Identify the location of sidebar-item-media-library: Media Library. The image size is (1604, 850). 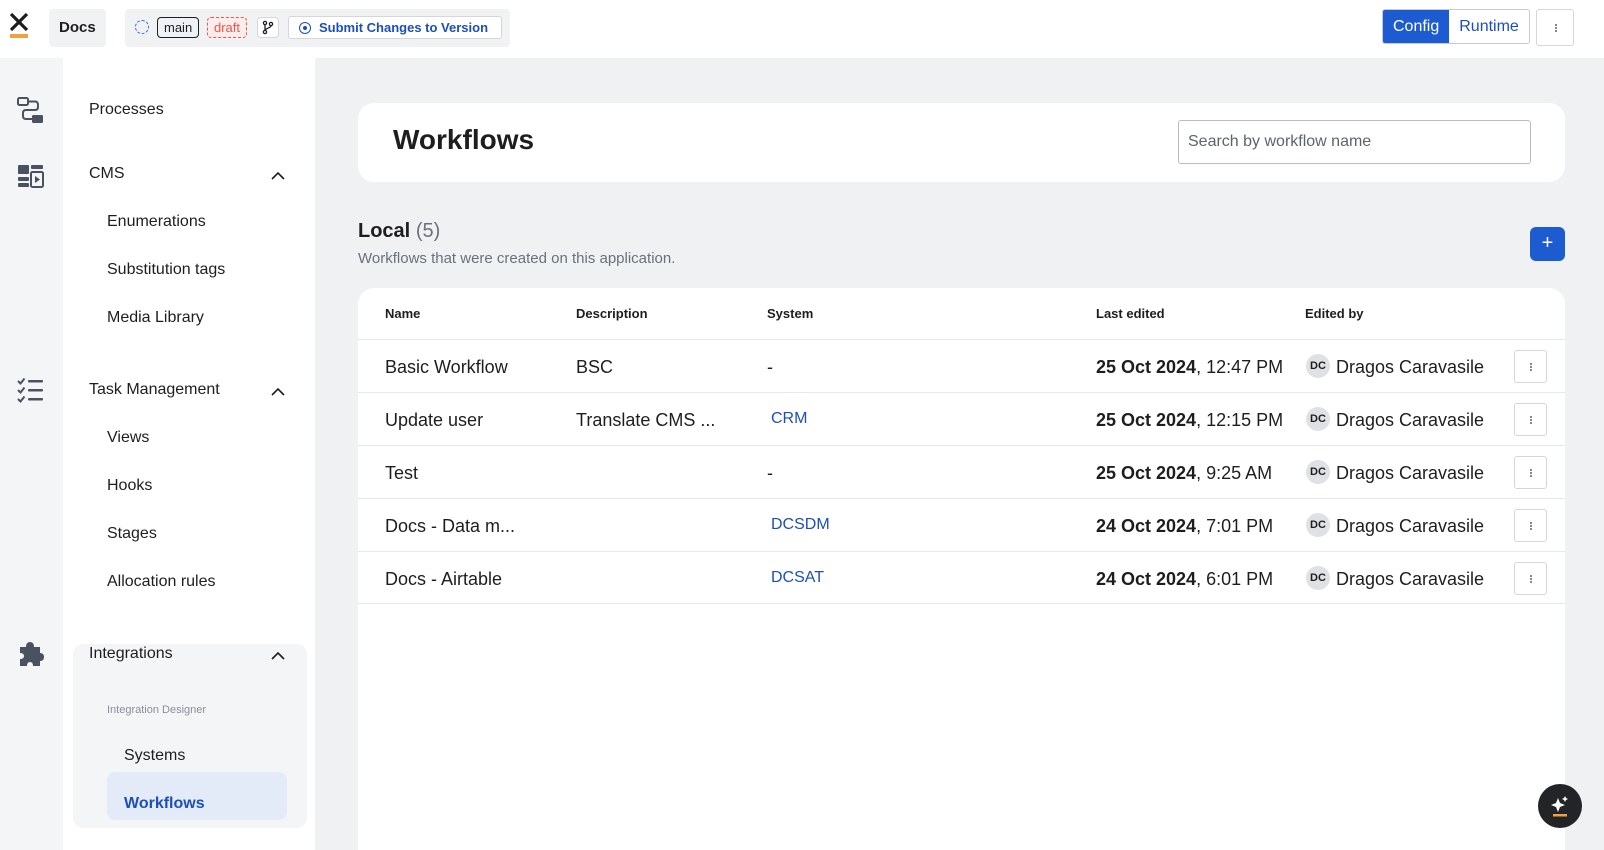
(155, 318).